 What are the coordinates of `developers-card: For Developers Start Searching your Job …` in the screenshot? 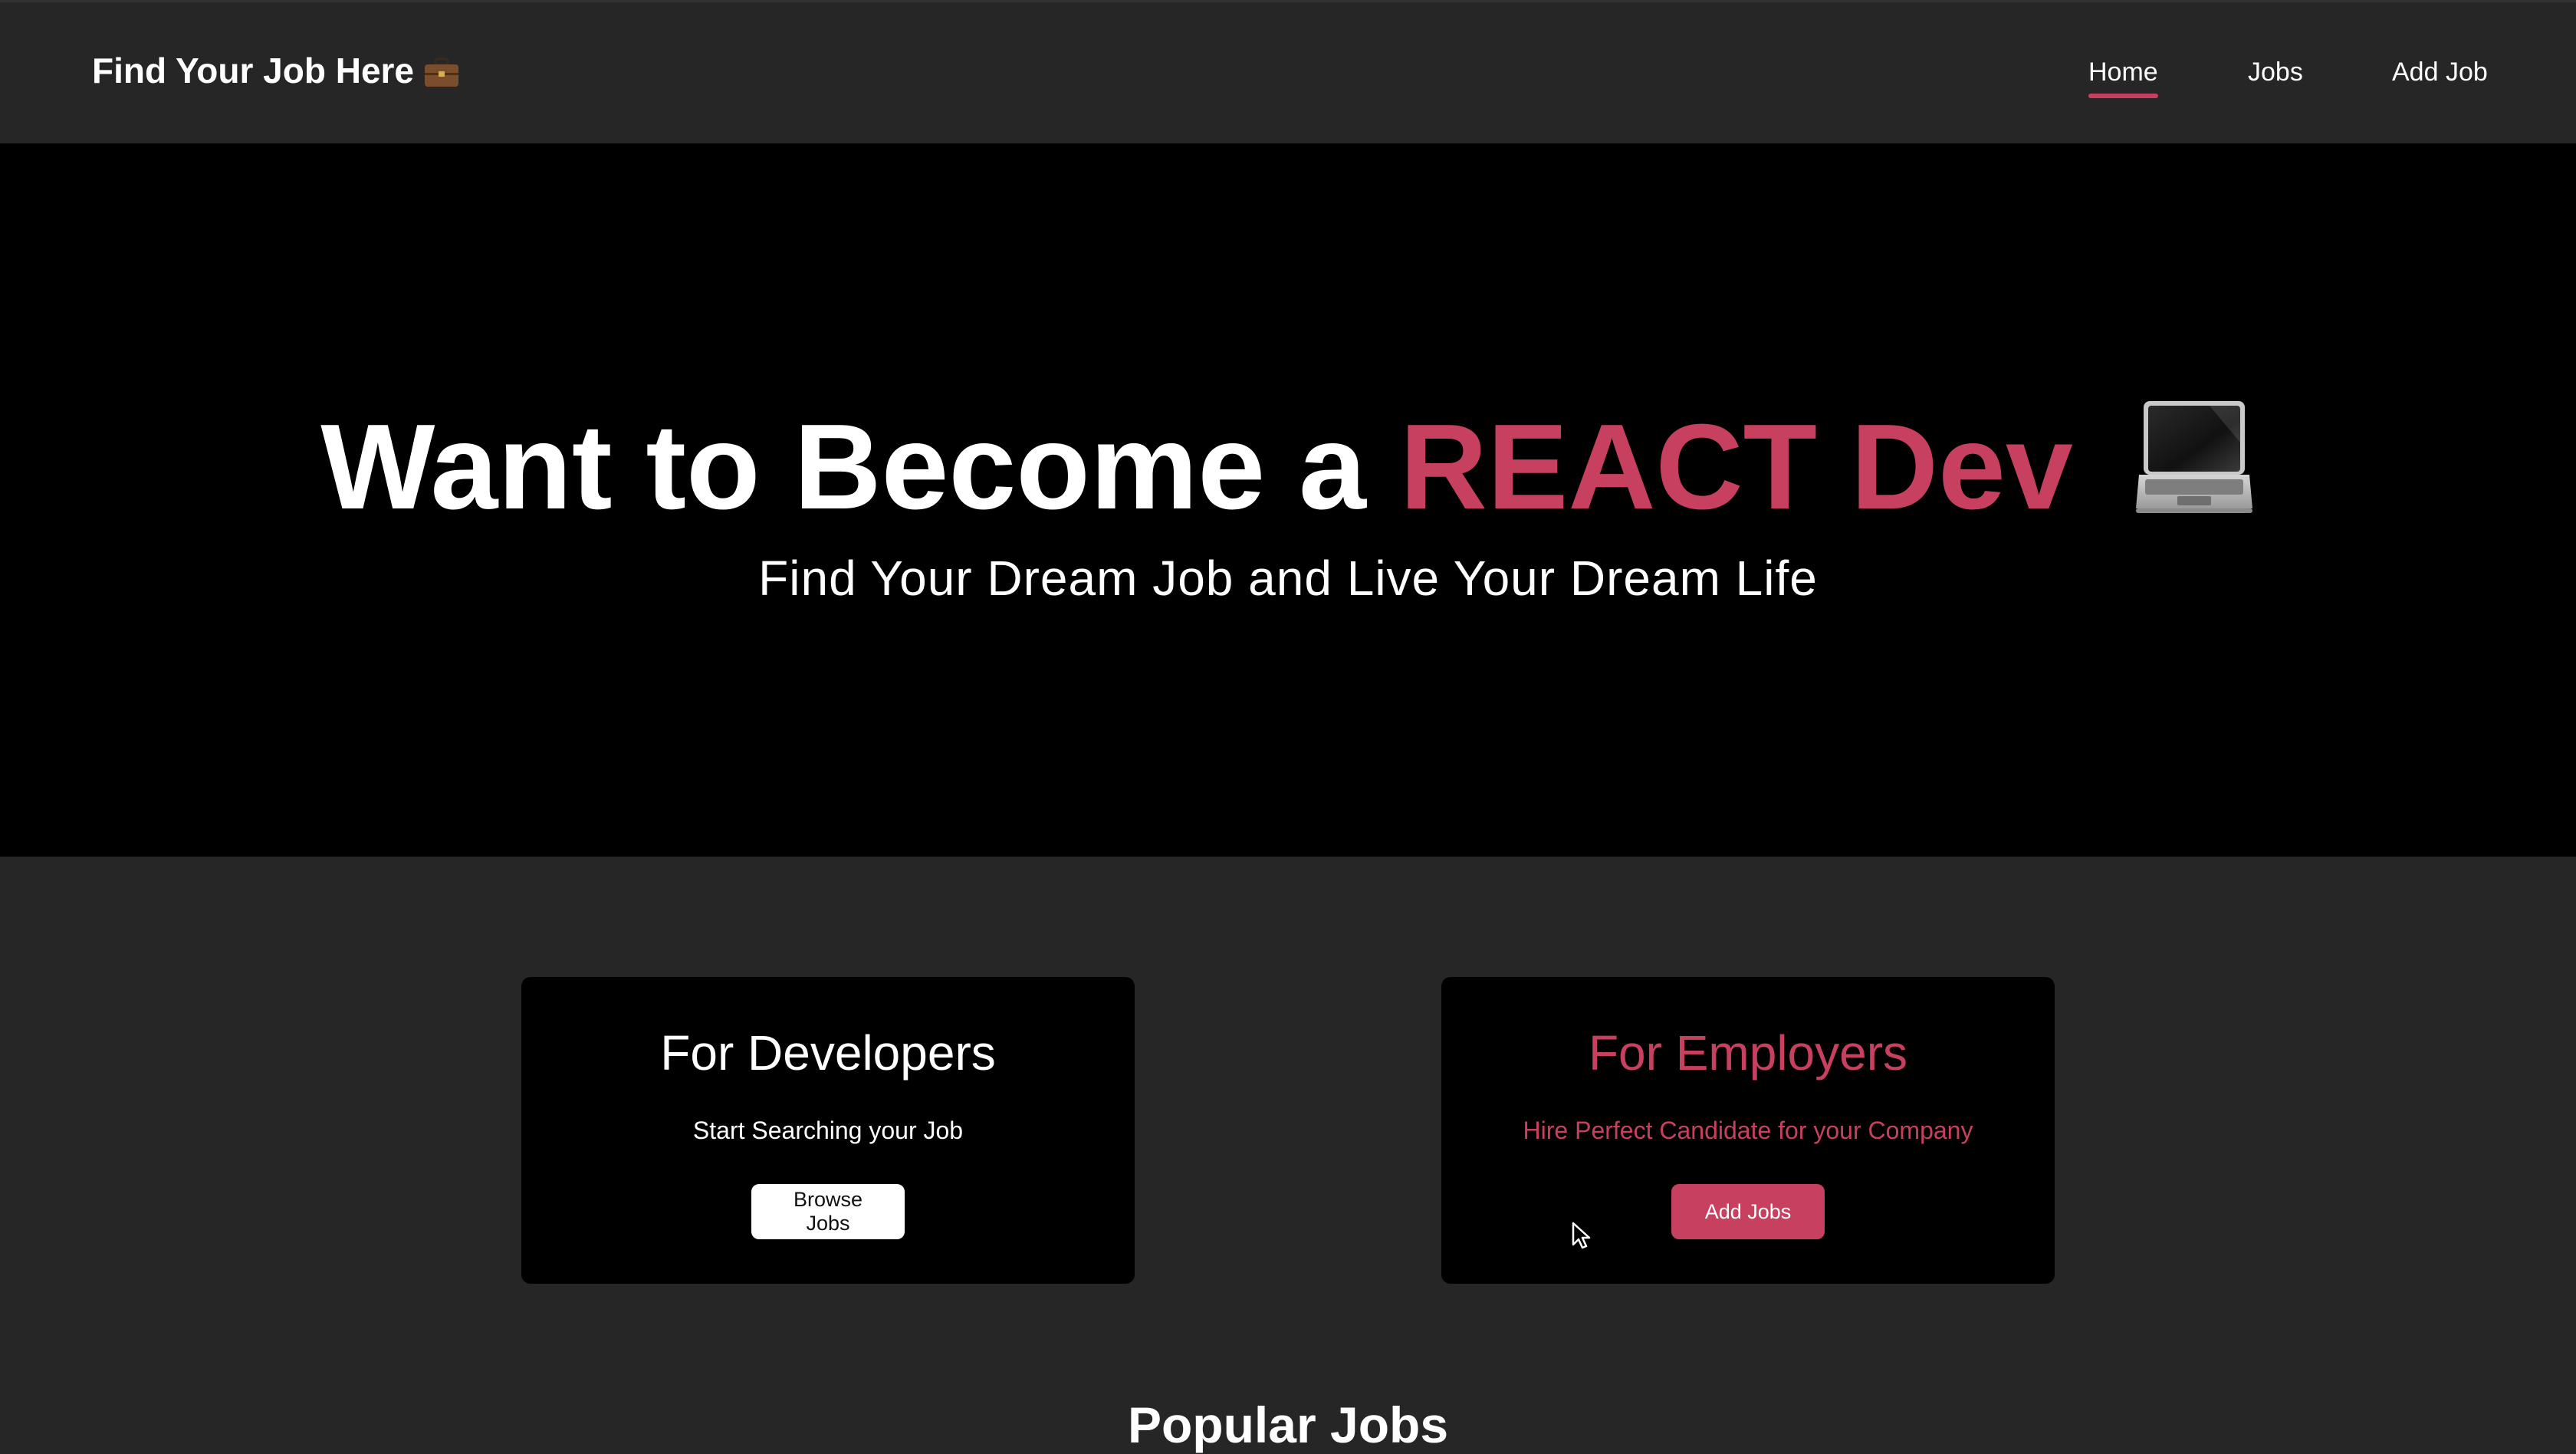 It's located at (828, 1130).